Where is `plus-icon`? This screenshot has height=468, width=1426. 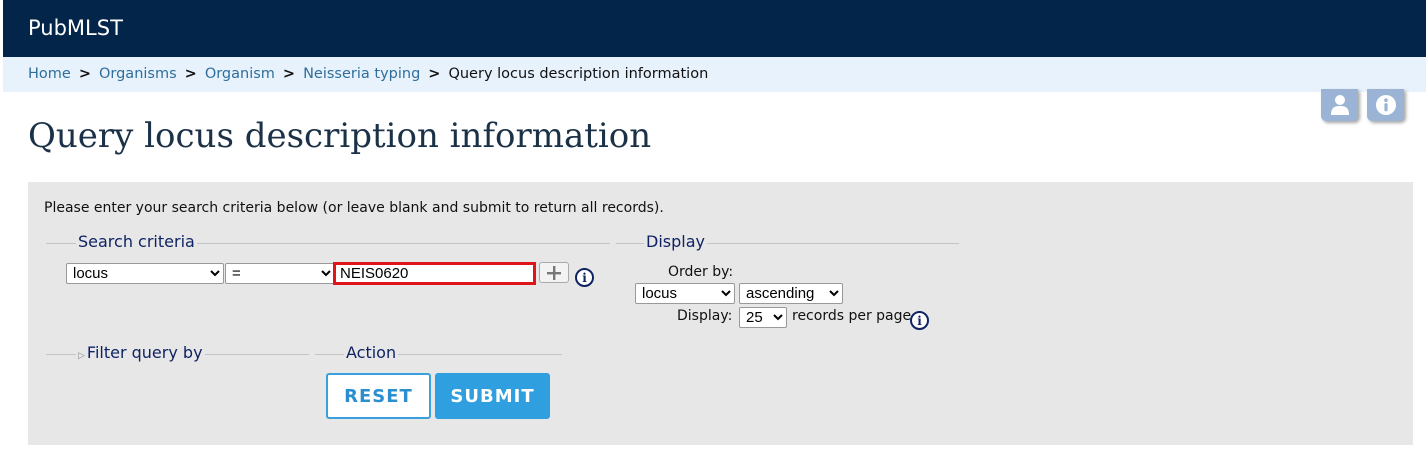 plus-icon is located at coordinates (554, 272).